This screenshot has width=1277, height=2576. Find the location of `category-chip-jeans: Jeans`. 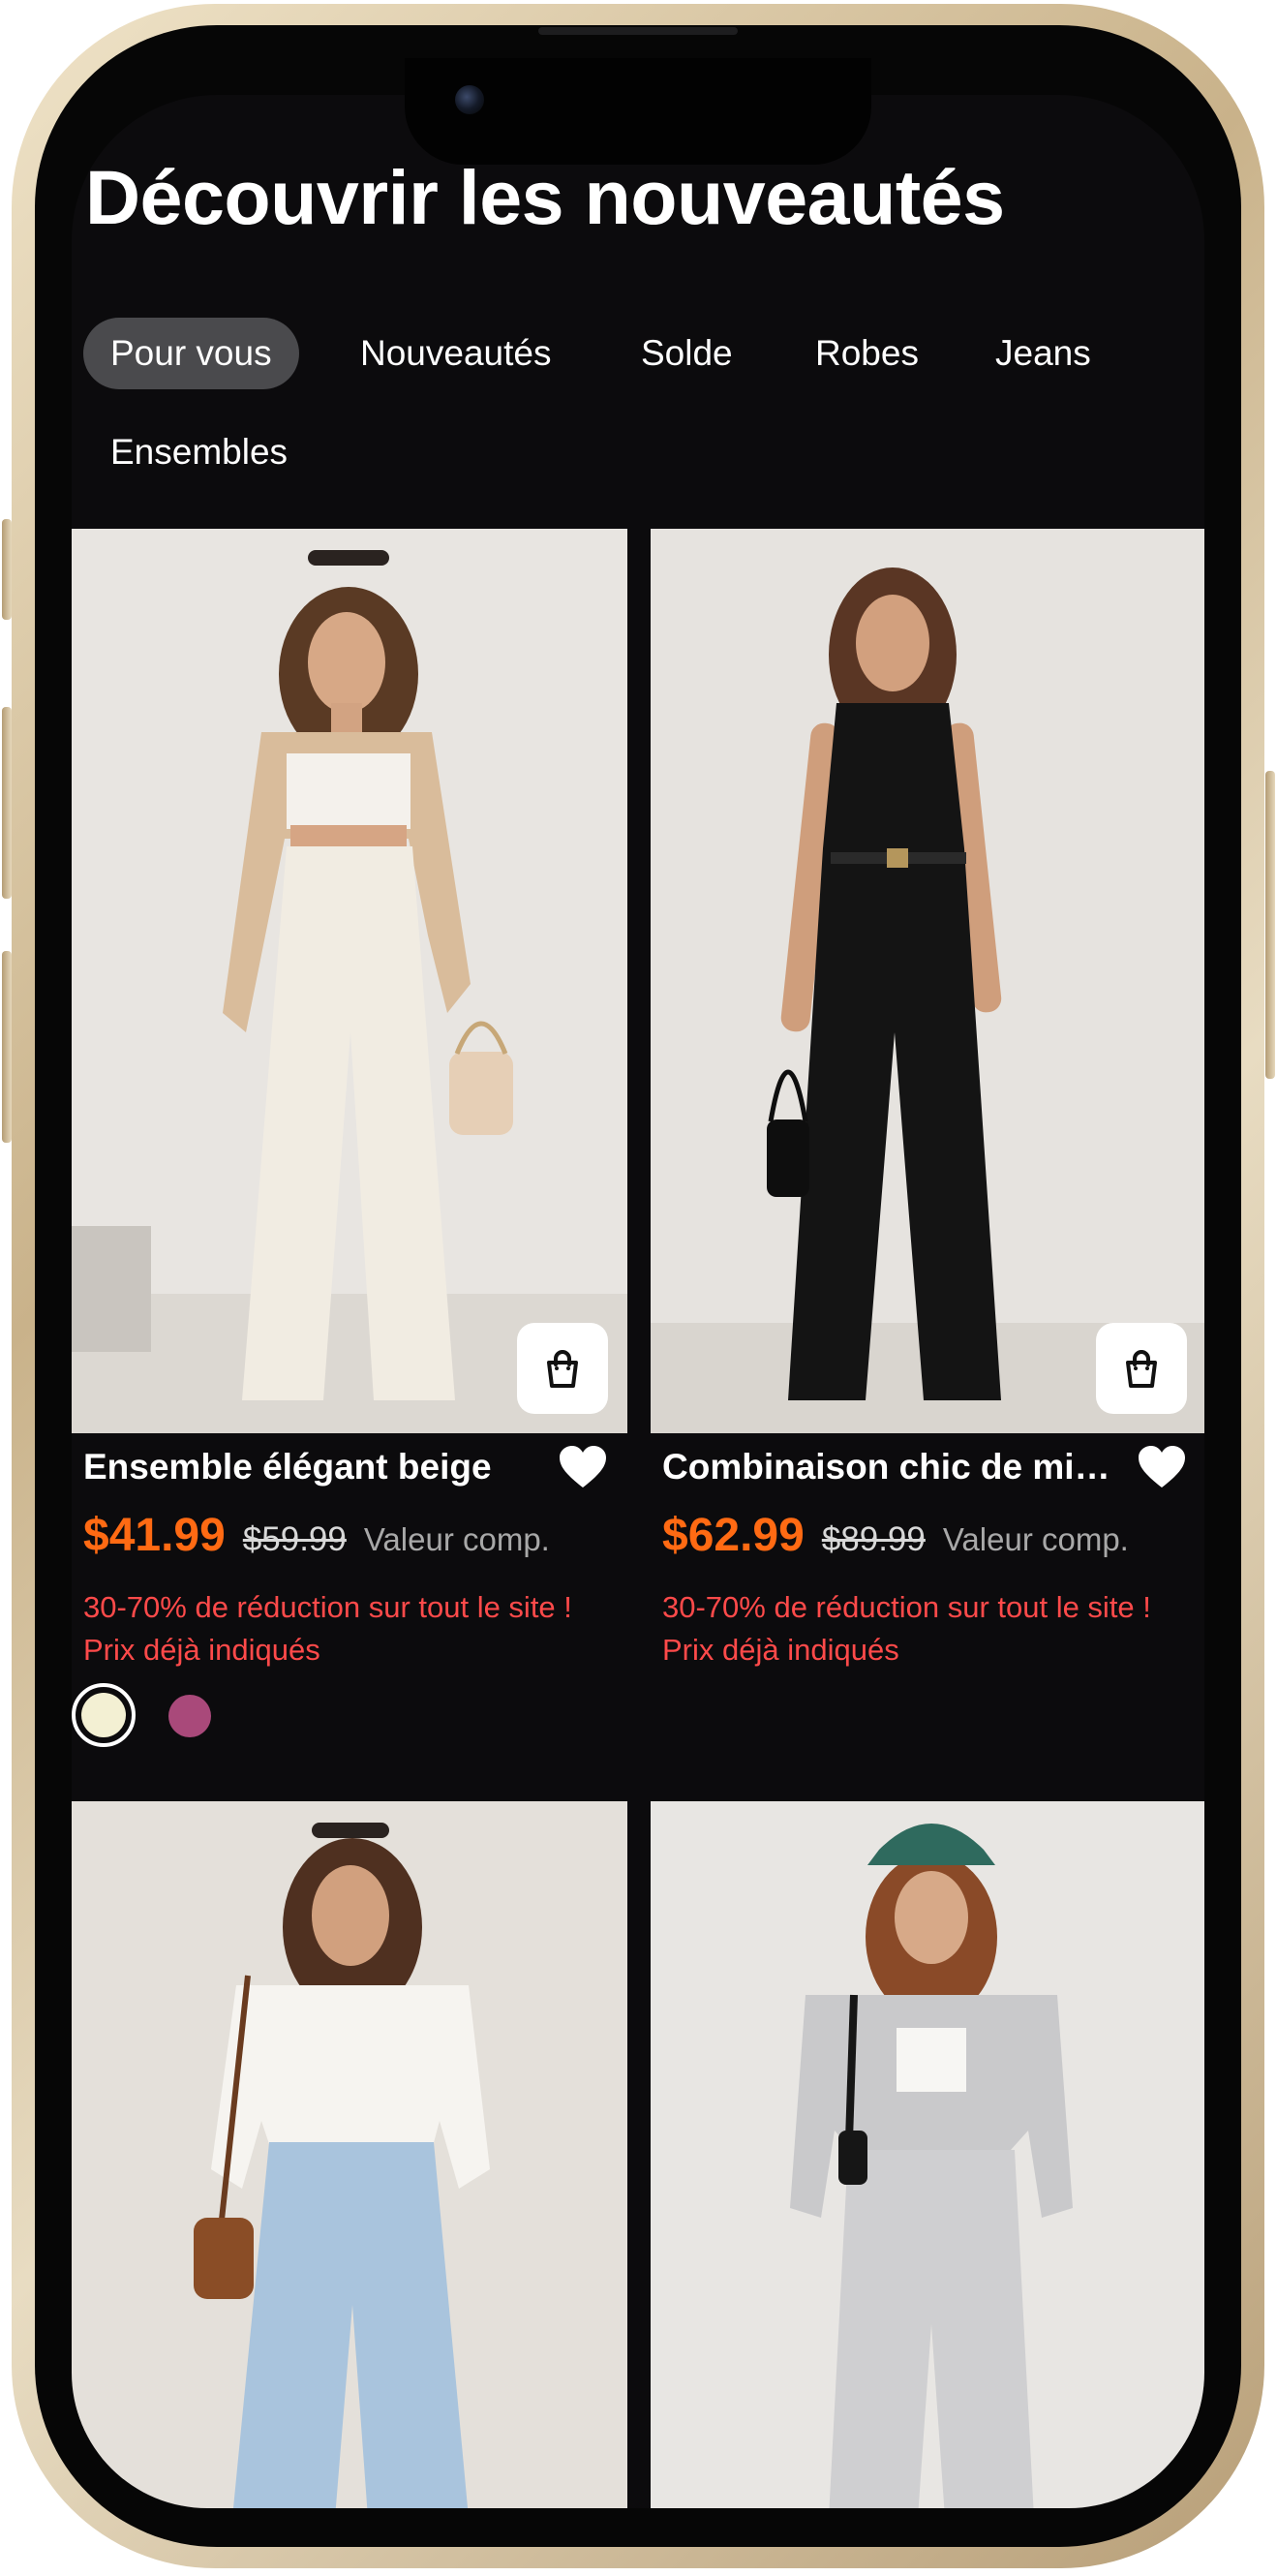

category-chip-jeans: Jeans is located at coordinates (1043, 353).